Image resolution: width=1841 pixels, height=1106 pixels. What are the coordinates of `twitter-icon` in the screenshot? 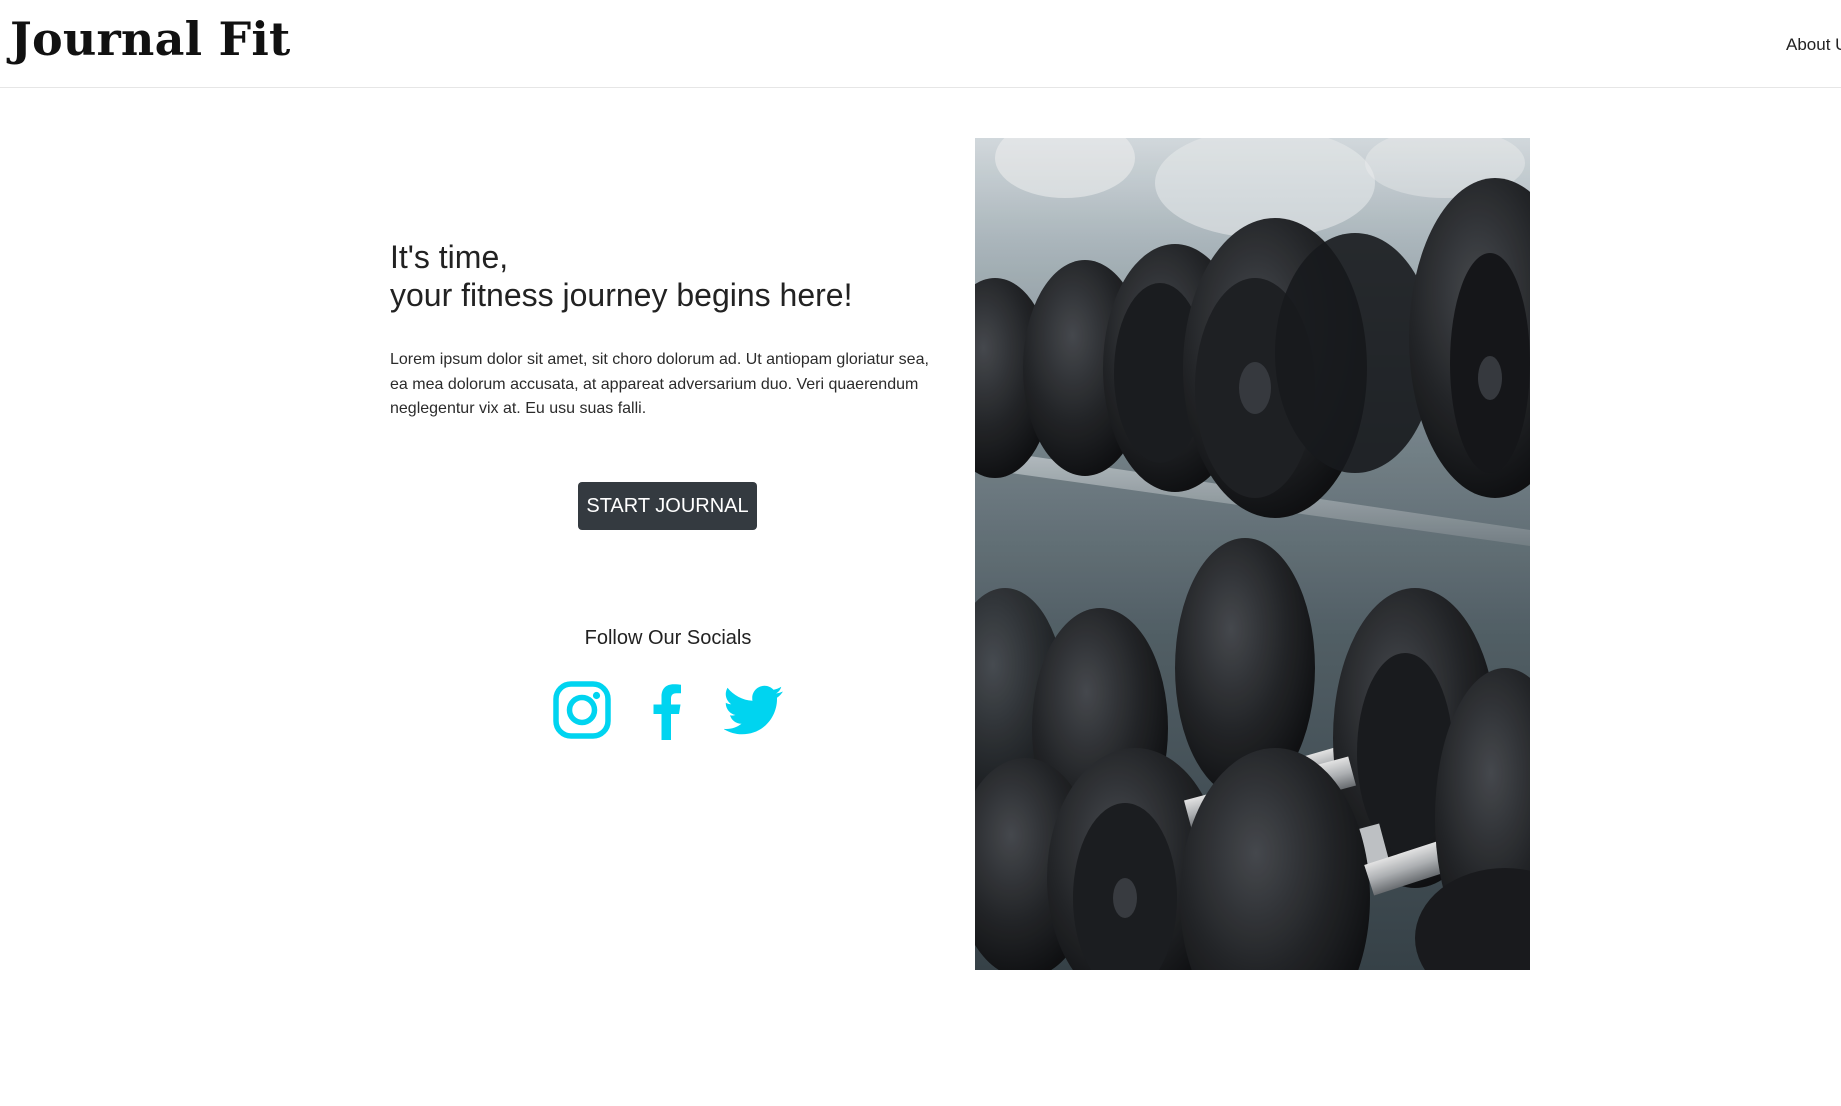 It's located at (754, 710).